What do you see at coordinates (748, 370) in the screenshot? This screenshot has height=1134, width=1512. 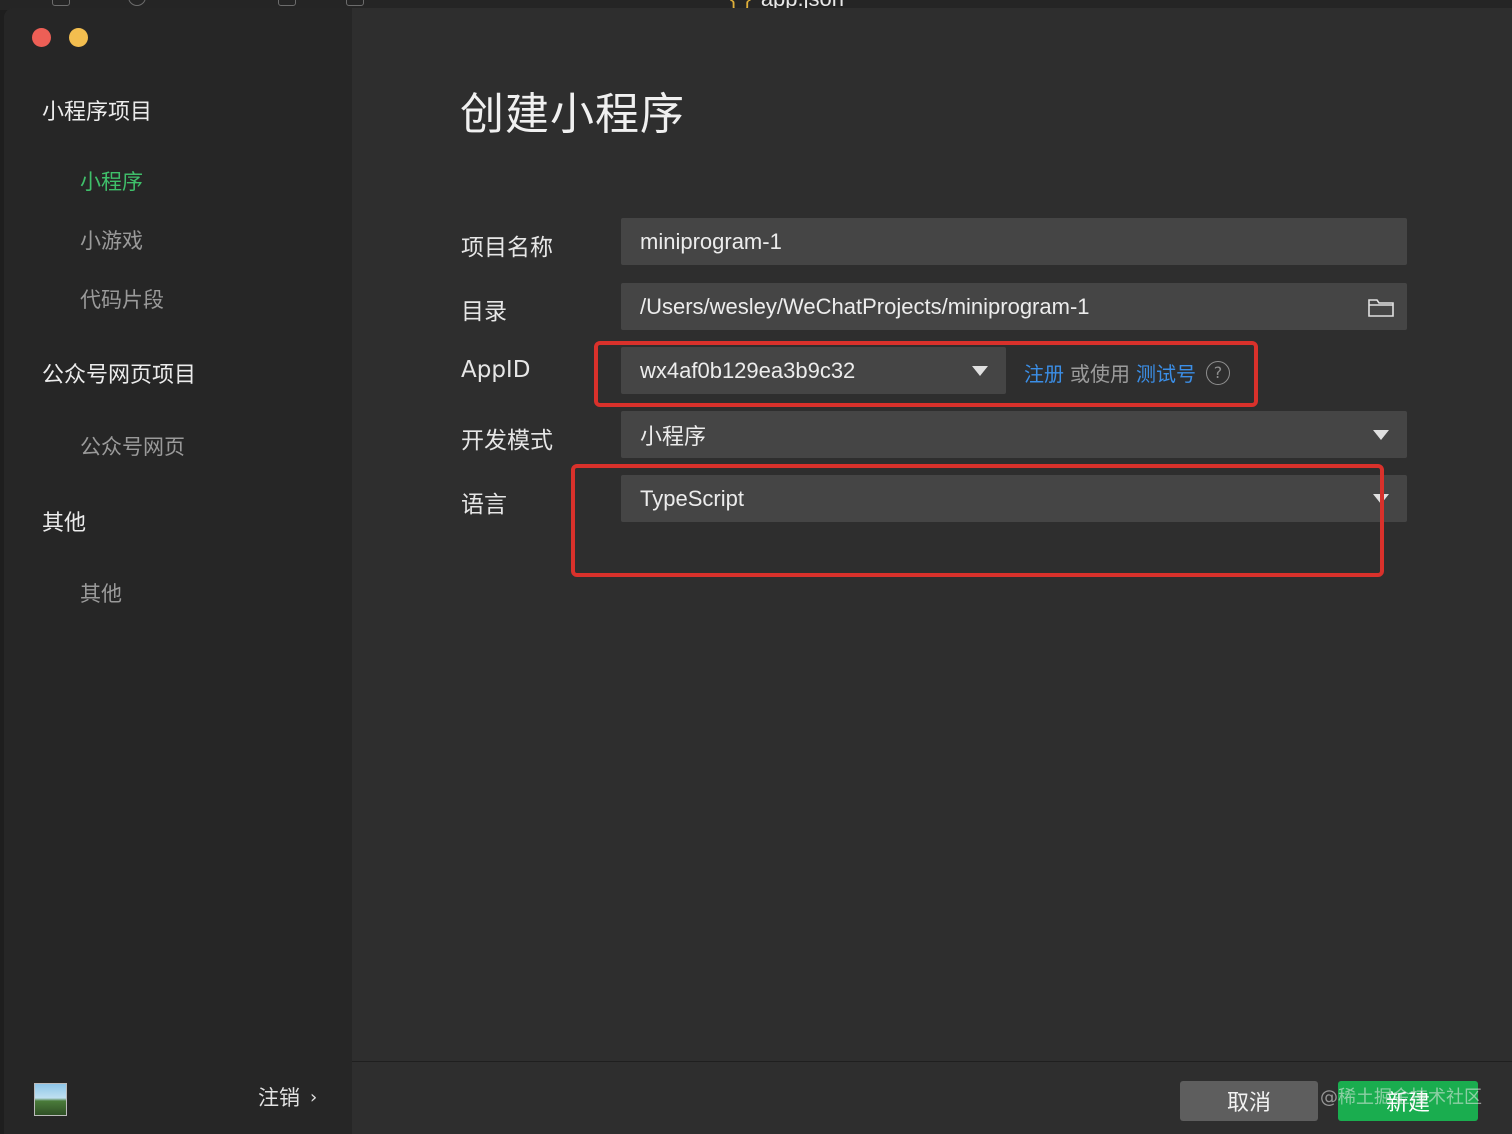 I see `appid-value: wx4af0b129ea3b9c32` at bounding box center [748, 370].